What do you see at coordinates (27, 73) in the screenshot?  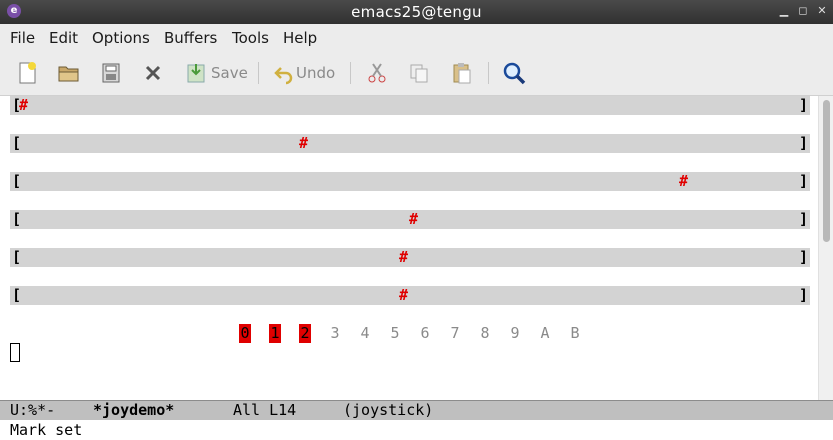 I see `new-file-icon` at bounding box center [27, 73].